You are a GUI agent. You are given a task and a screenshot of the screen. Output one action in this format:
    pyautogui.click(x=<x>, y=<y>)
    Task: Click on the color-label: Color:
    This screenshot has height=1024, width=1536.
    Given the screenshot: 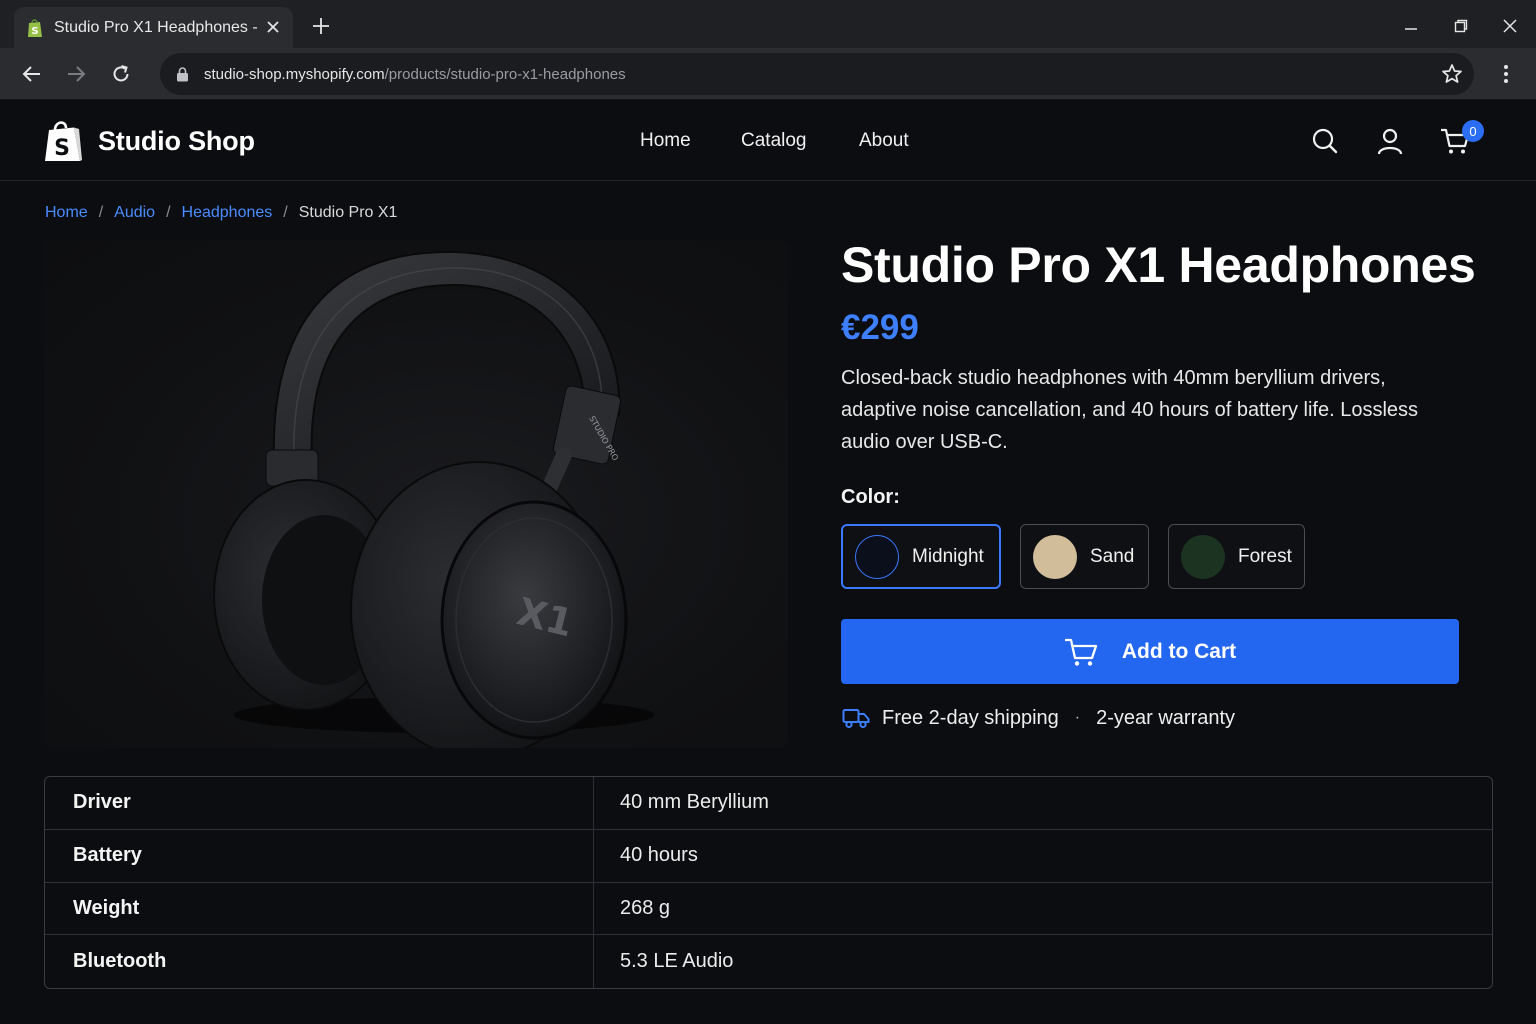 What is the action you would take?
    pyautogui.click(x=870, y=497)
    